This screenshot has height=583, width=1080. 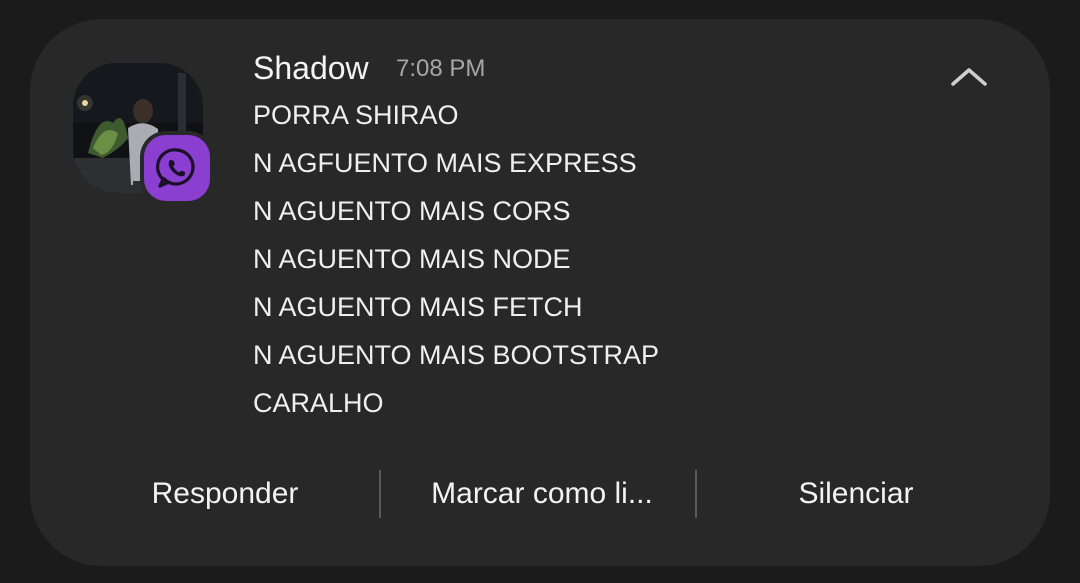 What do you see at coordinates (311, 68) in the screenshot?
I see `sender-name: Shadow` at bounding box center [311, 68].